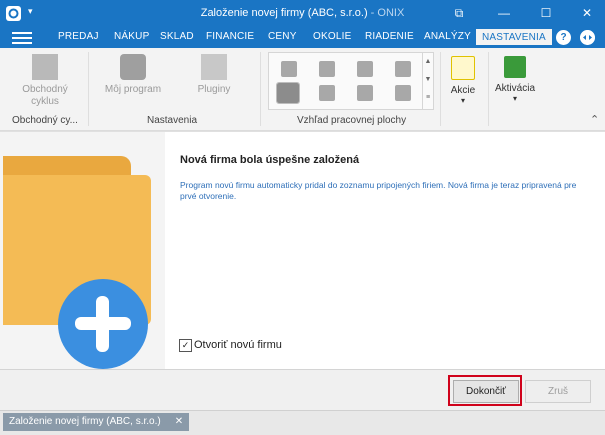 This screenshot has width=605, height=435. What do you see at coordinates (514, 88) in the screenshot?
I see `aktivacia-label: Aktivácia` at bounding box center [514, 88].